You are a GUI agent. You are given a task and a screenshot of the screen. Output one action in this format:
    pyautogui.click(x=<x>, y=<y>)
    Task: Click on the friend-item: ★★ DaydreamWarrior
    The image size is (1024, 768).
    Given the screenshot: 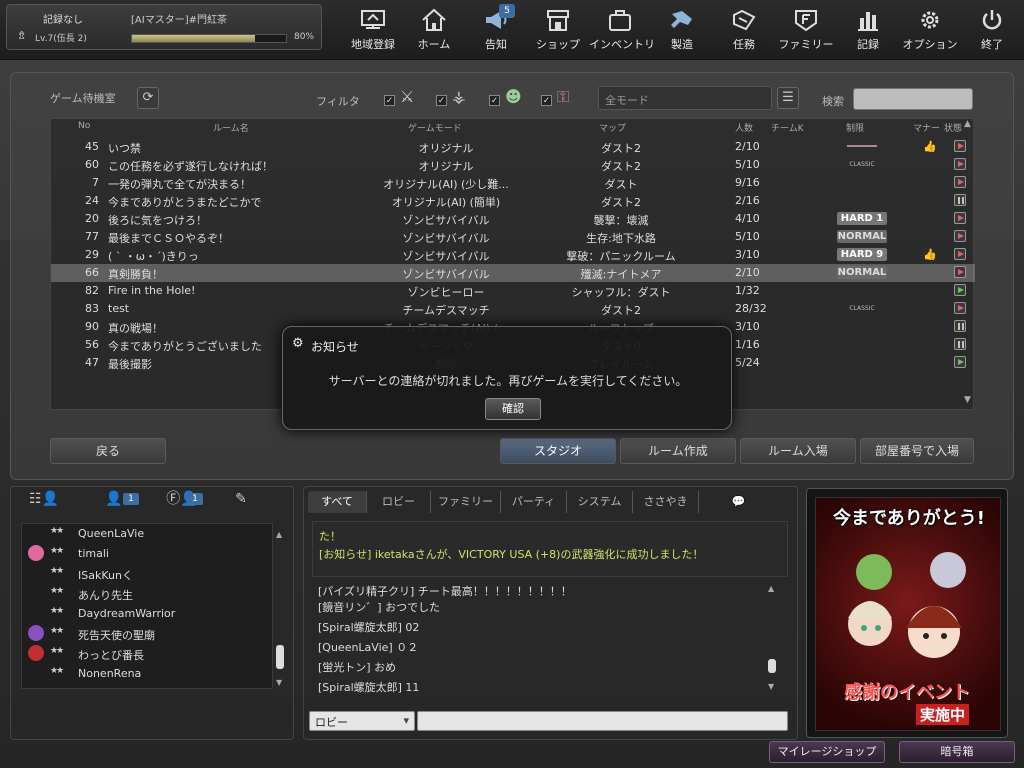 What is the action you would take?
    pyautogui.click(x=147, y=614)
    